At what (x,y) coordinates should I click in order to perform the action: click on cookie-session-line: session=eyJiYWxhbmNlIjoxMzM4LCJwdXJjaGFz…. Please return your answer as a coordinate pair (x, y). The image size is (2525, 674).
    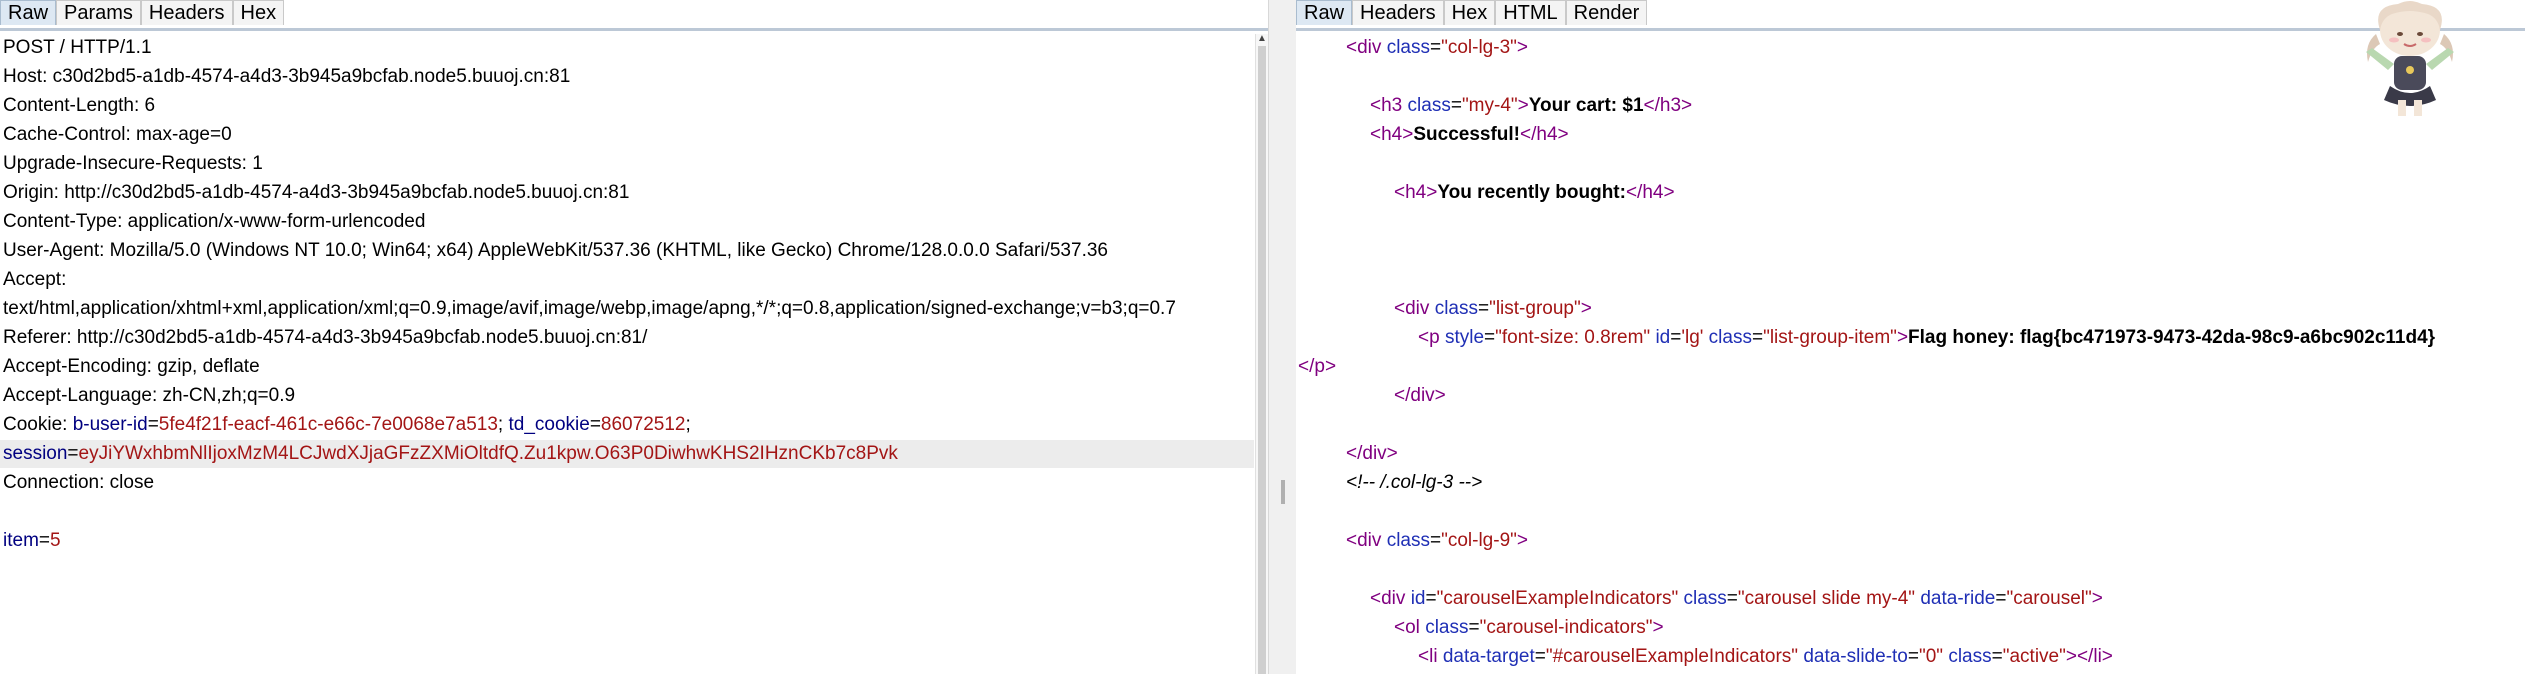
    Looking at the image, I should click on (627, 454).